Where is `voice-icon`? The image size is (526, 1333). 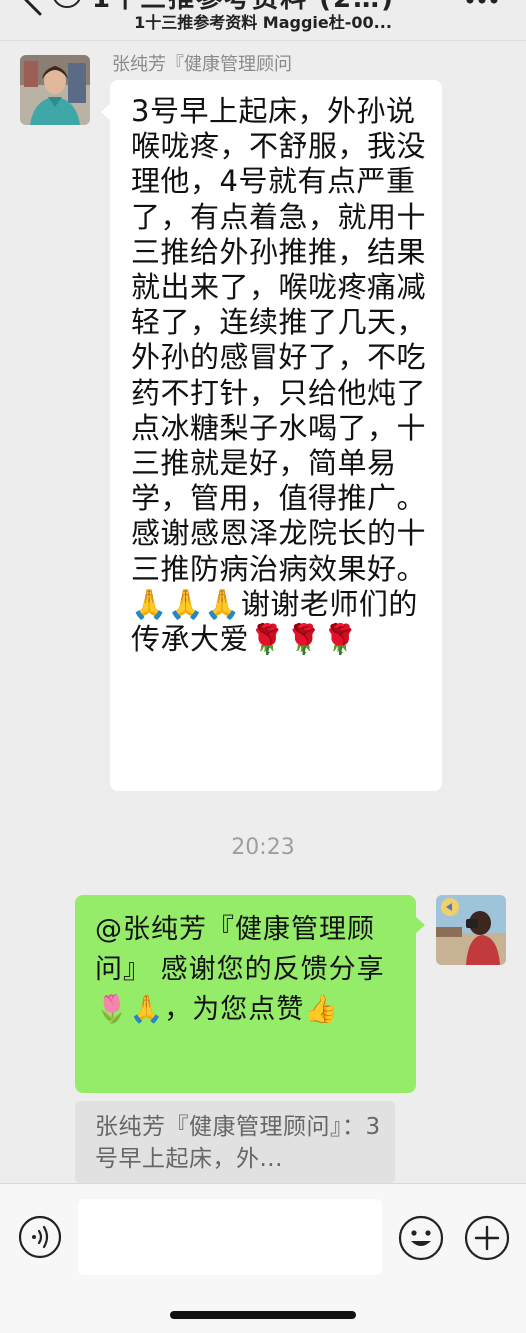 voice-icon is located at coordinates (40, 1237).